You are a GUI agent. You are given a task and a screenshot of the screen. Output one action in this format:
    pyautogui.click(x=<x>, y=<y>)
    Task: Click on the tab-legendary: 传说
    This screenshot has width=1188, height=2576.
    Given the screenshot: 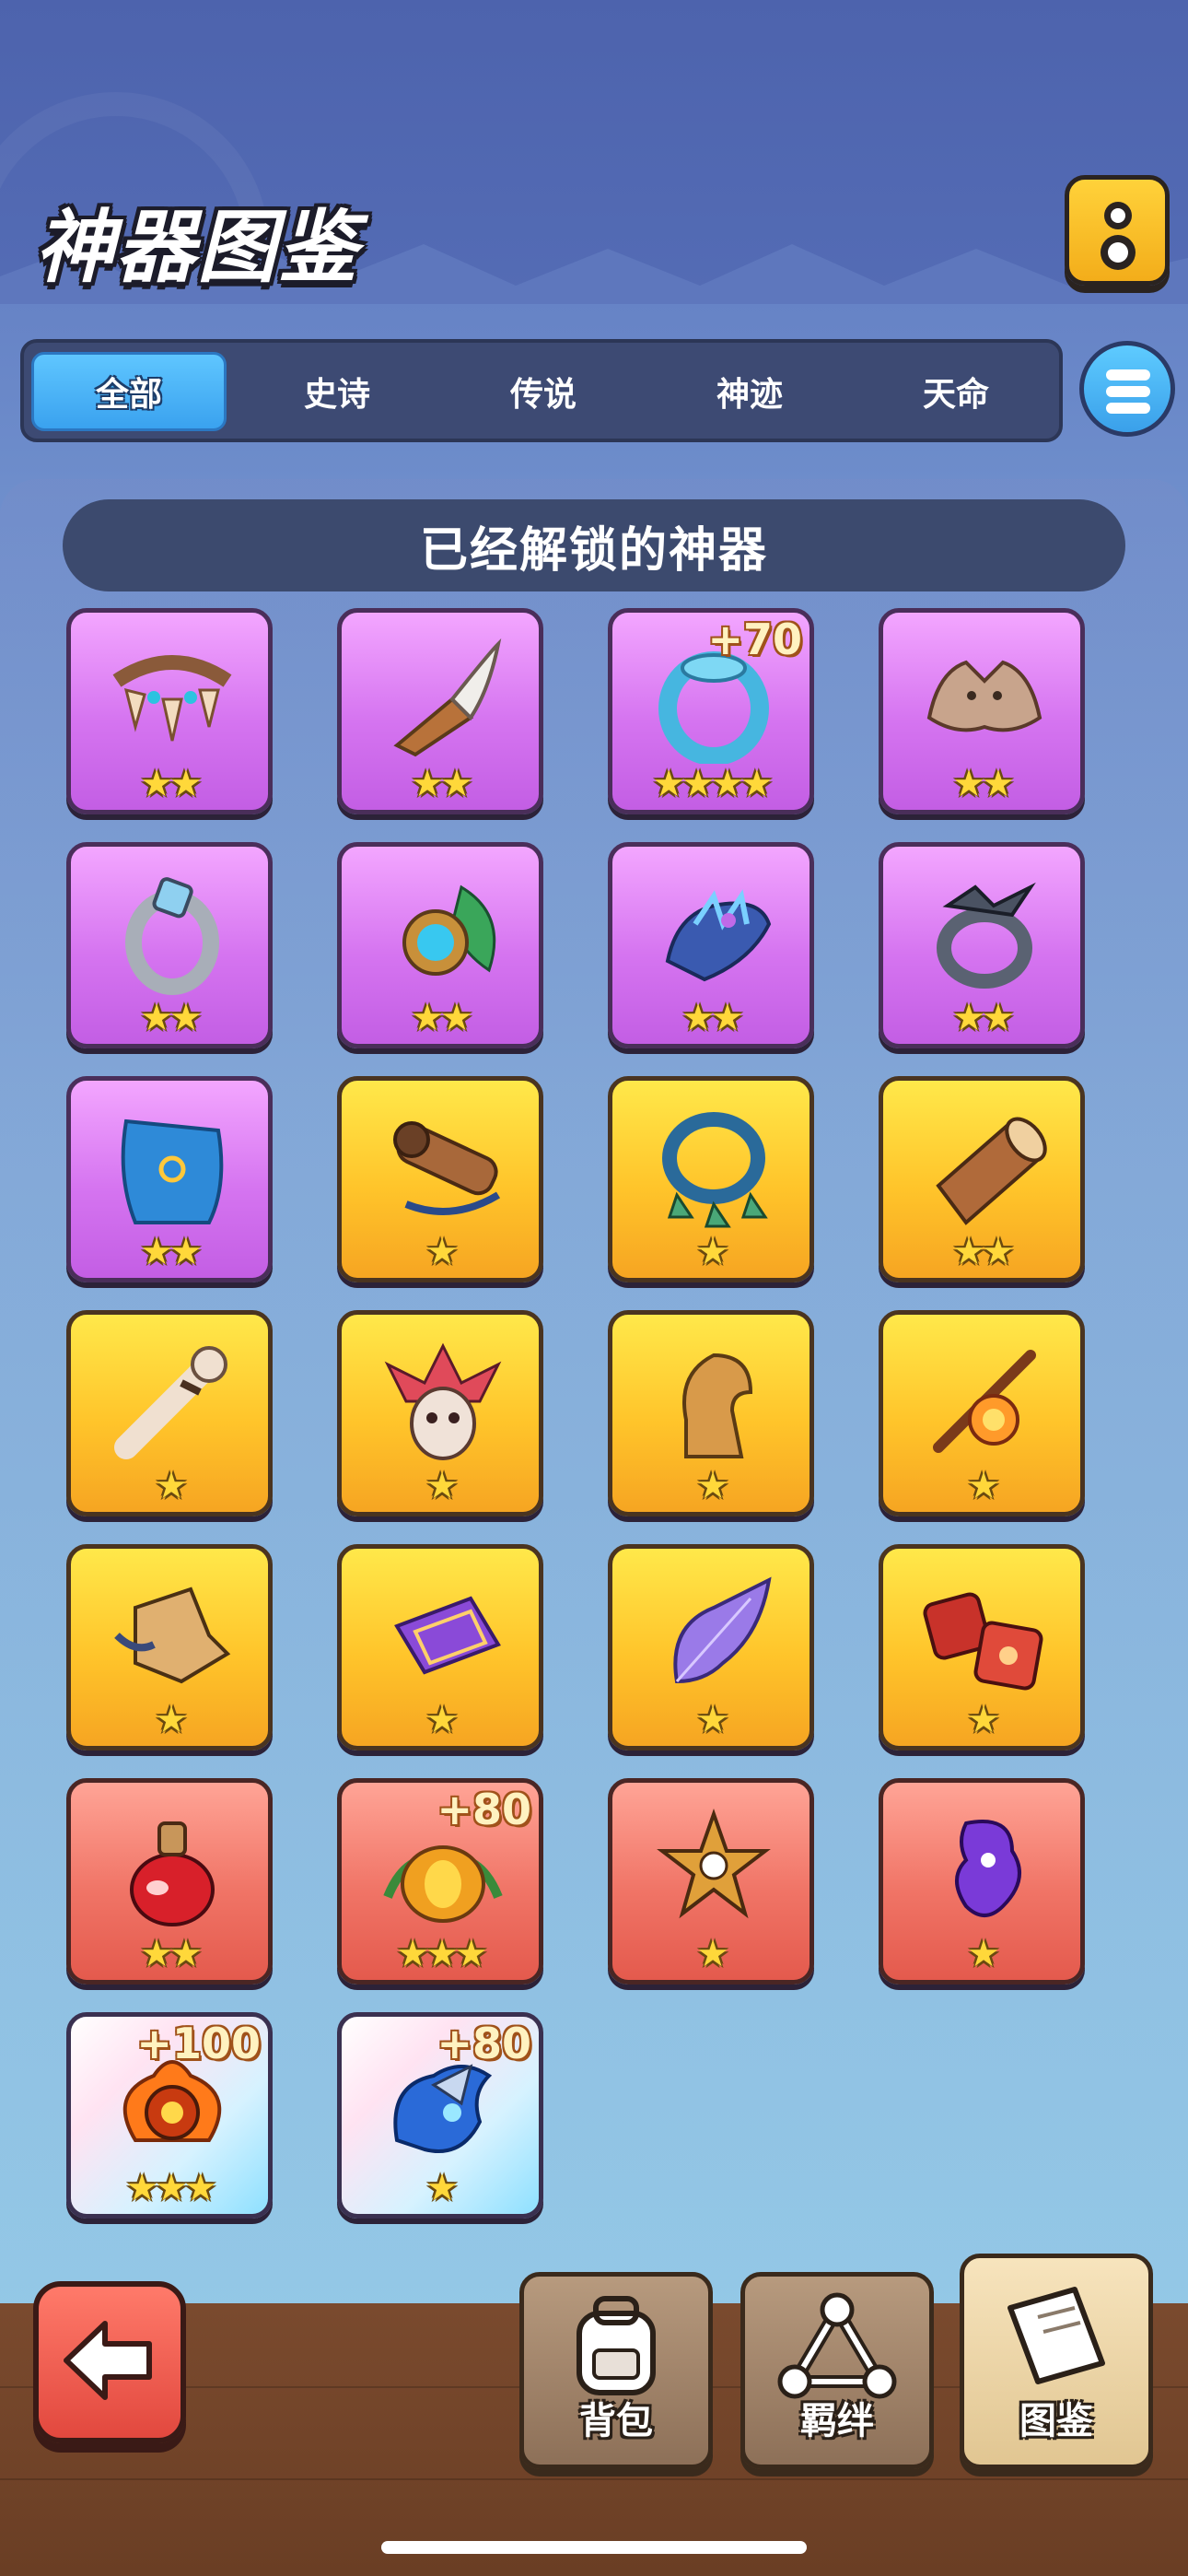 What is the action you would take?
    pyautogui.click(x=543, y=391)
    